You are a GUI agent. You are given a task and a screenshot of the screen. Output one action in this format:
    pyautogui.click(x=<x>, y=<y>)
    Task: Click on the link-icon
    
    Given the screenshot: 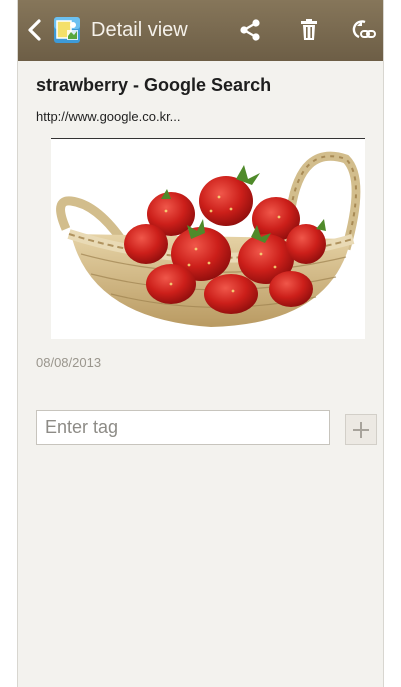 What is the action you would take?
    pyautogui.click(x=364, y=29)
    